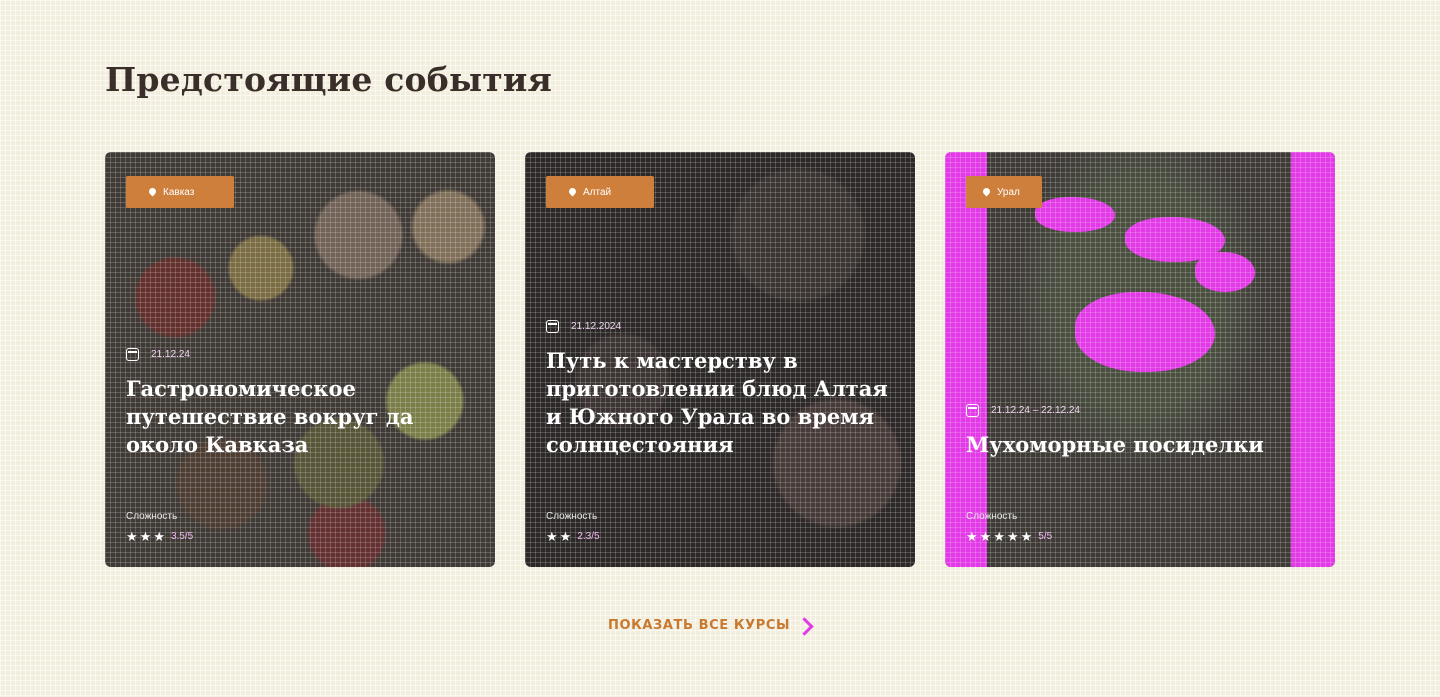 This screenshot has width=1440, height=697. I want to click on location-label: Урал, so click(1008, 192).